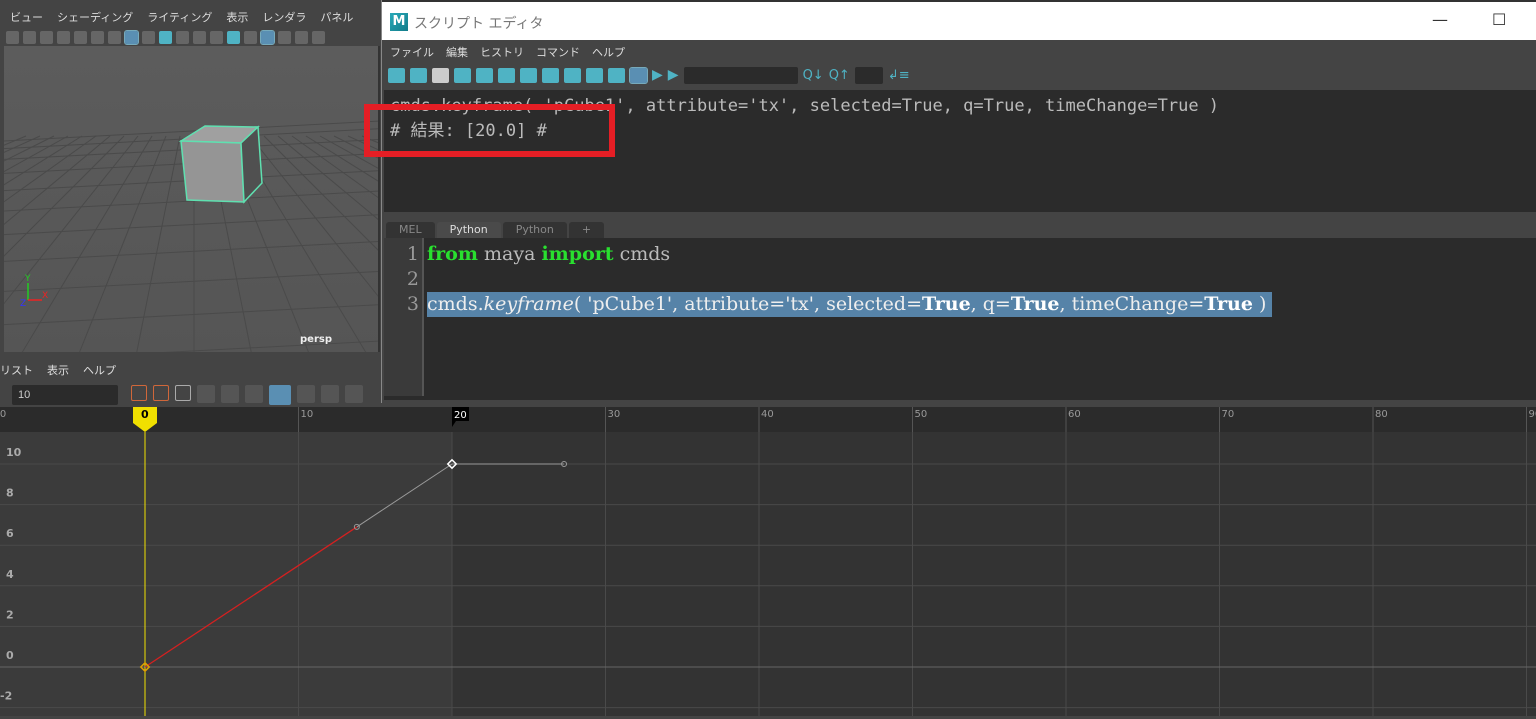 This screenshot has width=1536, height=719. Describe the element at coordinates (1074, 414) in the screenshot. I see `ruler-tick-label: 60` at that location.